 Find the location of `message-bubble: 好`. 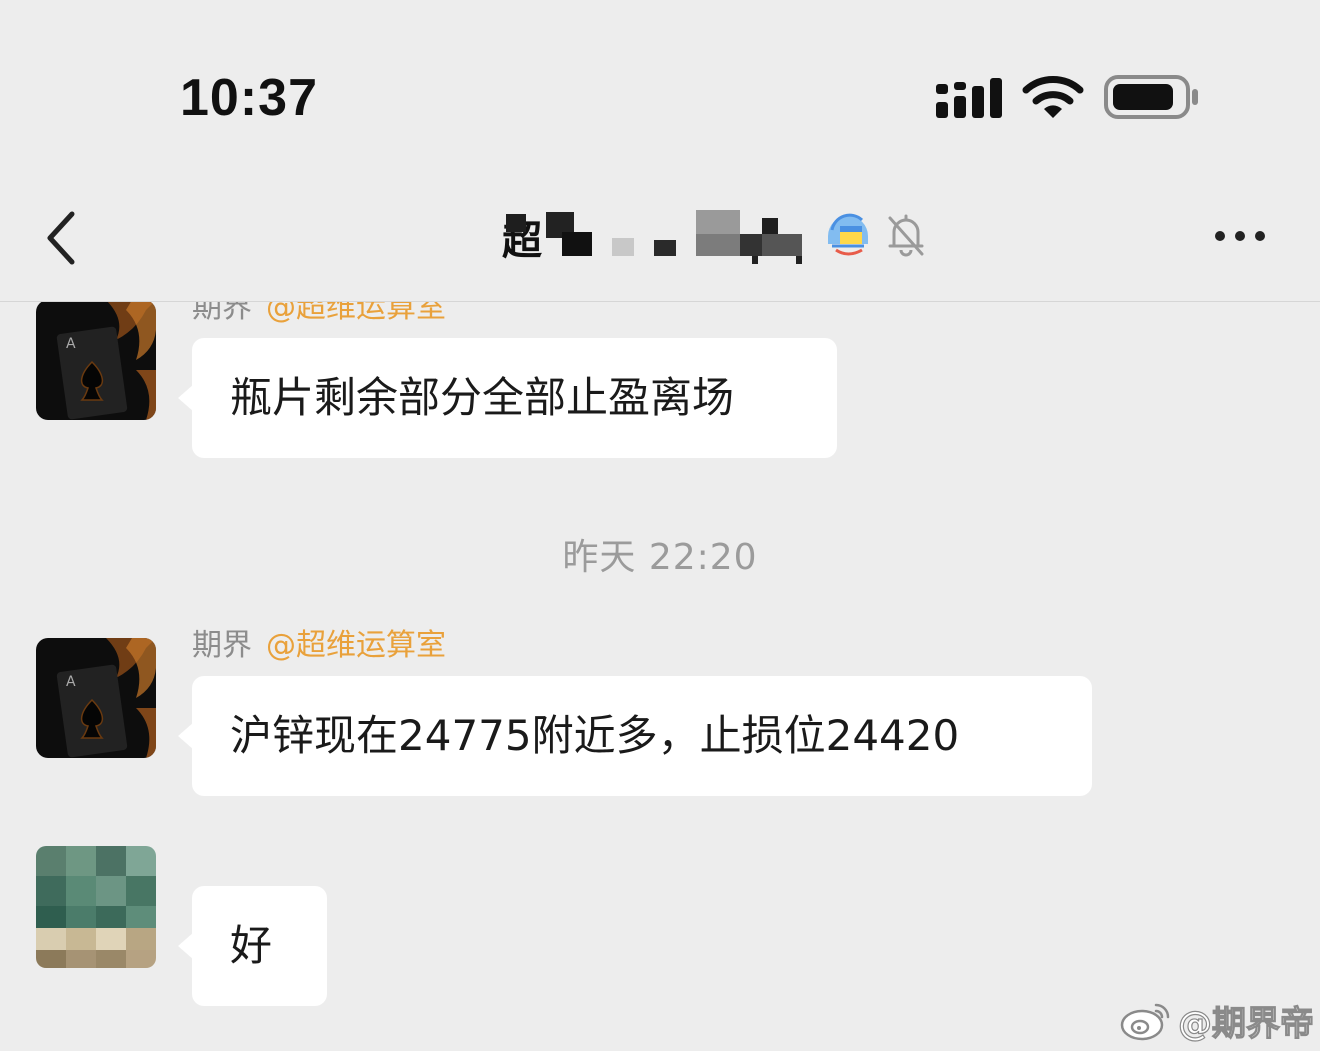

message-bubble: 好 is located at coordinates (252, 946).